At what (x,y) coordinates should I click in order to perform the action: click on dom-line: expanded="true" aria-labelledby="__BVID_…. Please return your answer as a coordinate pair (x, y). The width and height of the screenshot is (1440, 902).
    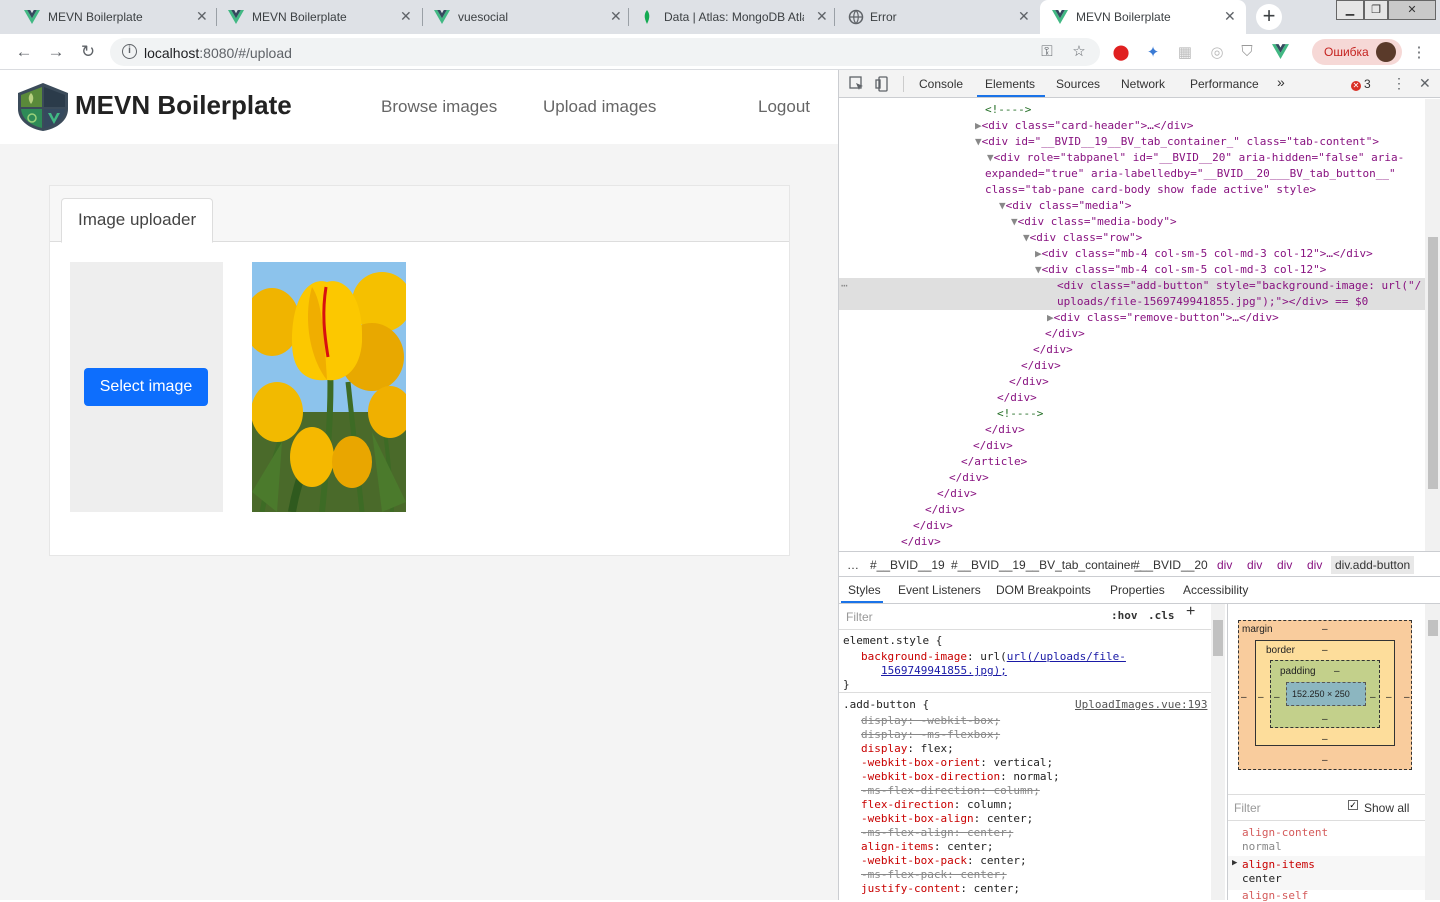
    Looking at the image, I should click on (1190, 174).